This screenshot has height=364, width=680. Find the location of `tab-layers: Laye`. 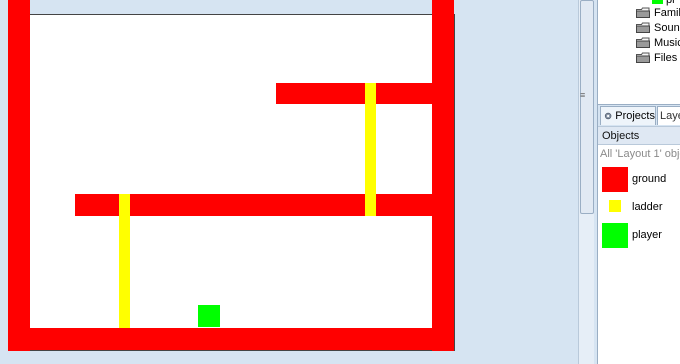

tab-layers: Laye is located at coordinates (668, 115).